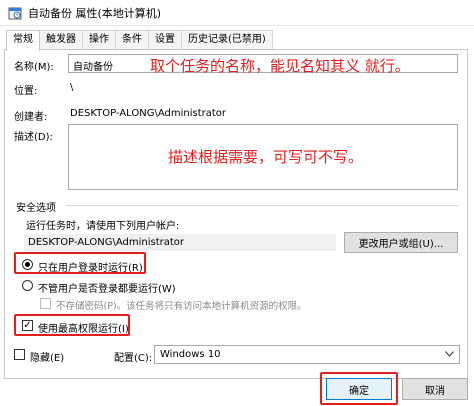  Describe the element at coordinates (190, 354) in the screenshot. I see `configure-select-value: Windows 10` at that location.